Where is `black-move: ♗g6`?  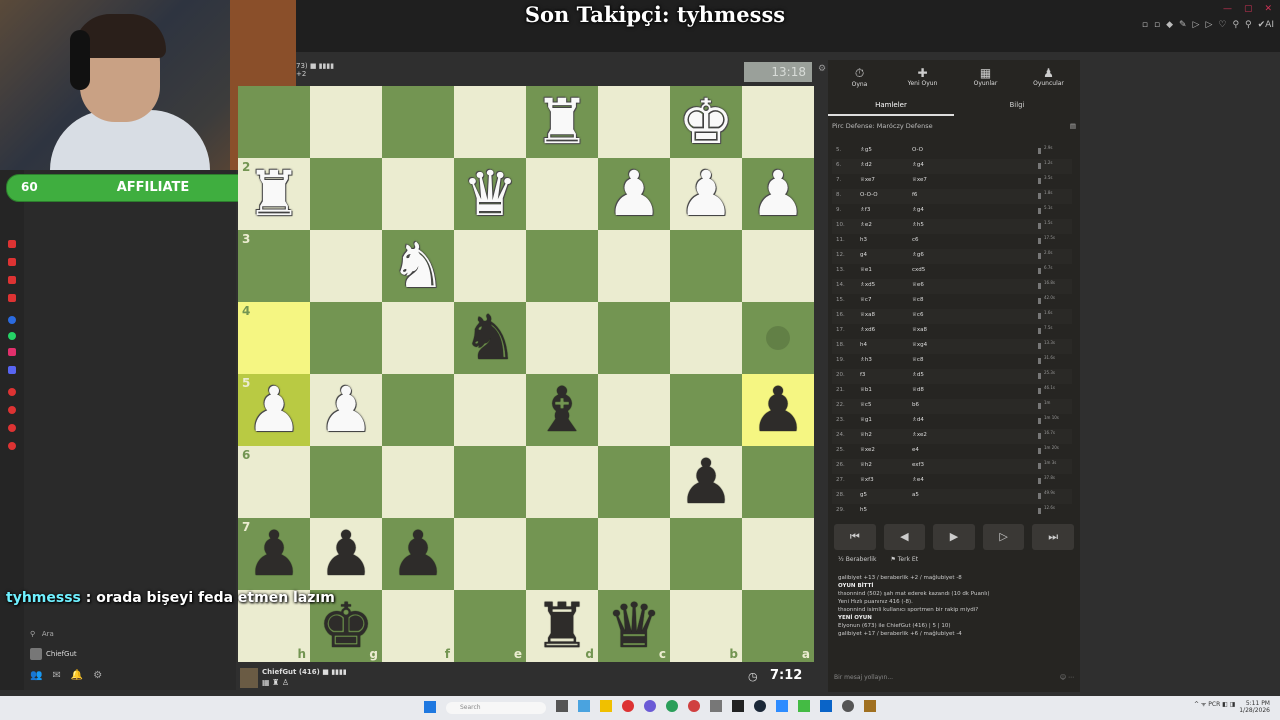
black-move: ♗g6 is located at coordinates (918, 255).